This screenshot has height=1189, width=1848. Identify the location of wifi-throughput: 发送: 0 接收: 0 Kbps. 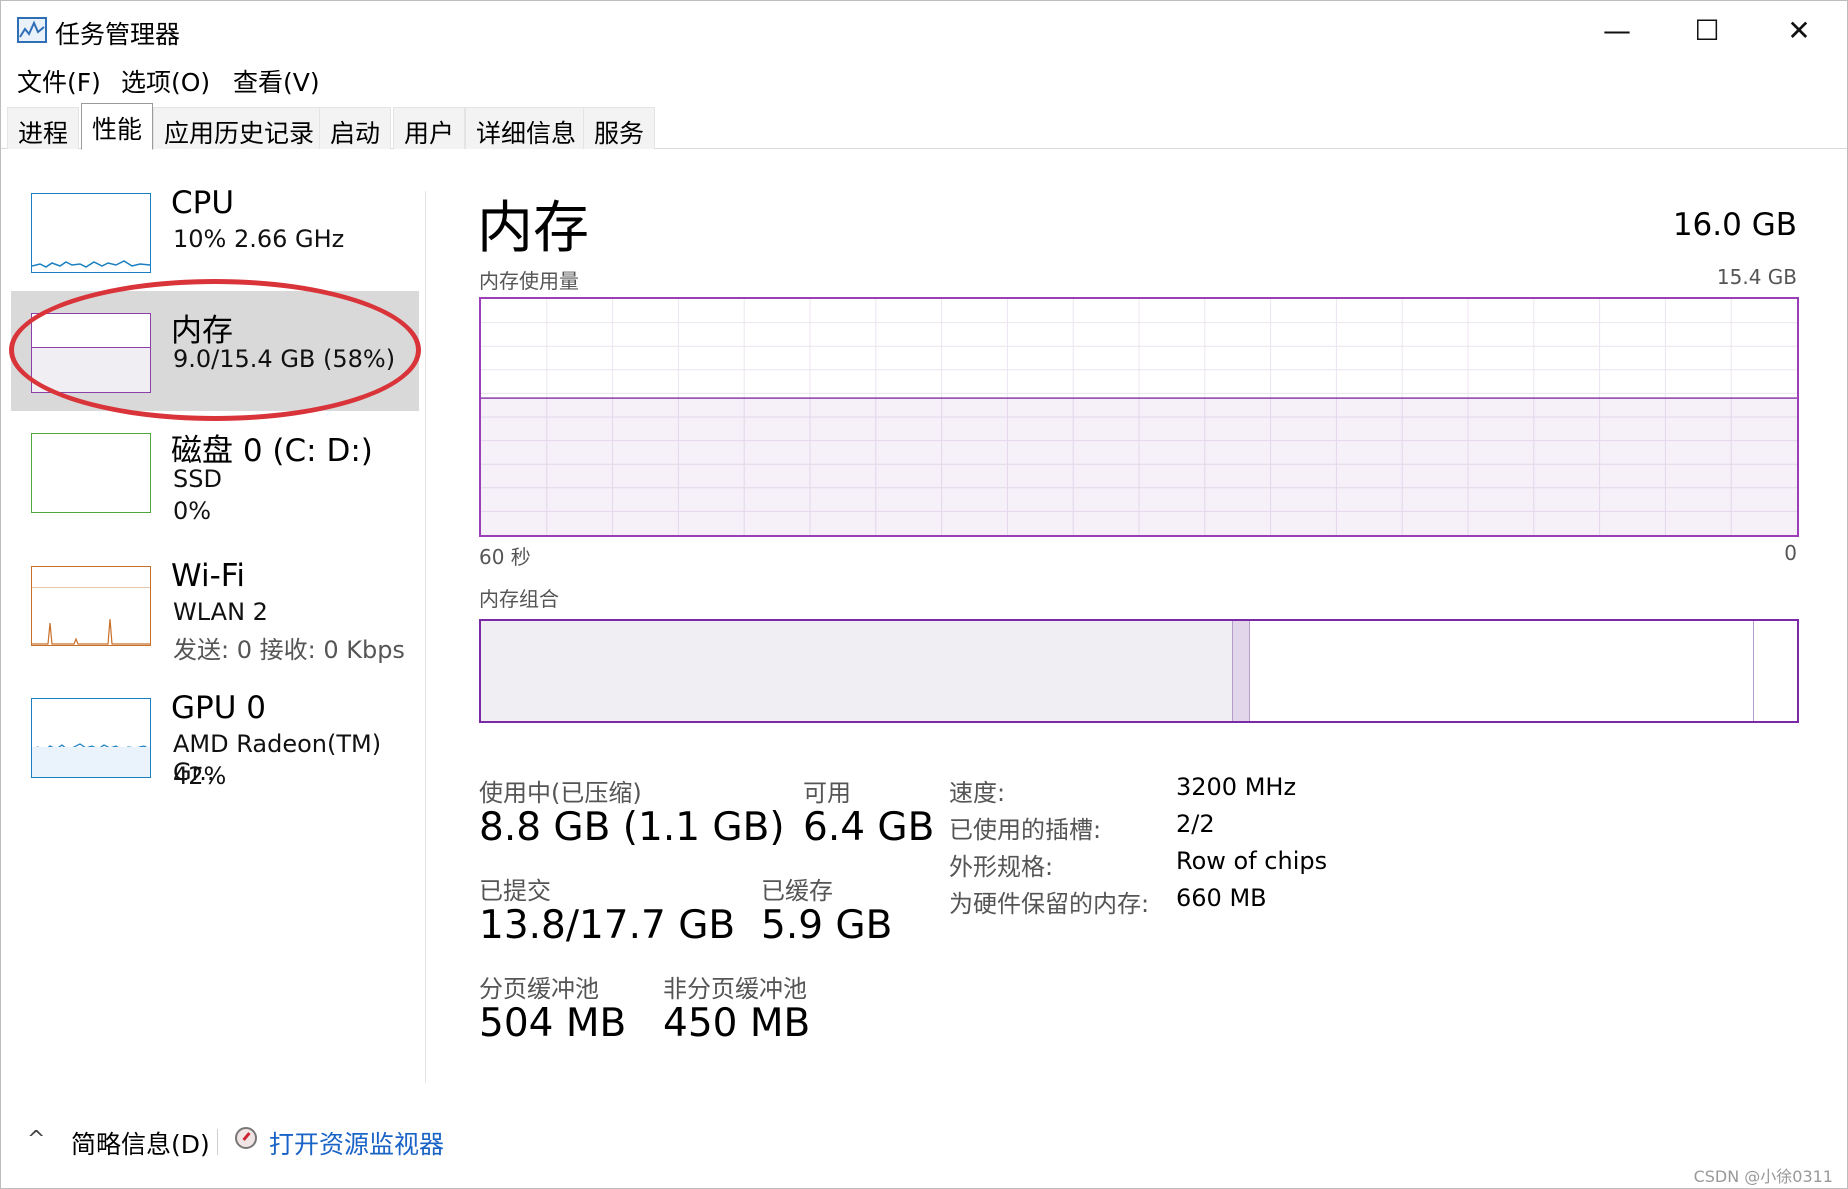
(289, 650).